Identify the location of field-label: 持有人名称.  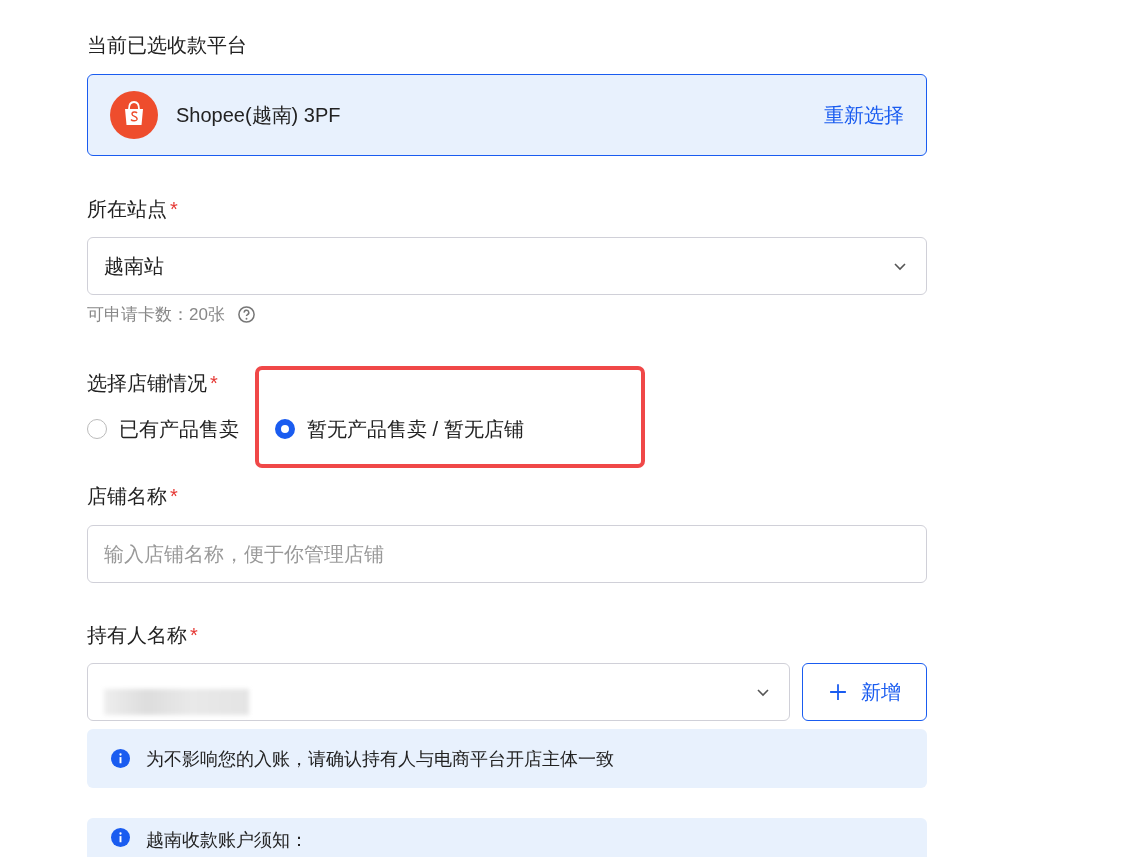
(137, 635).